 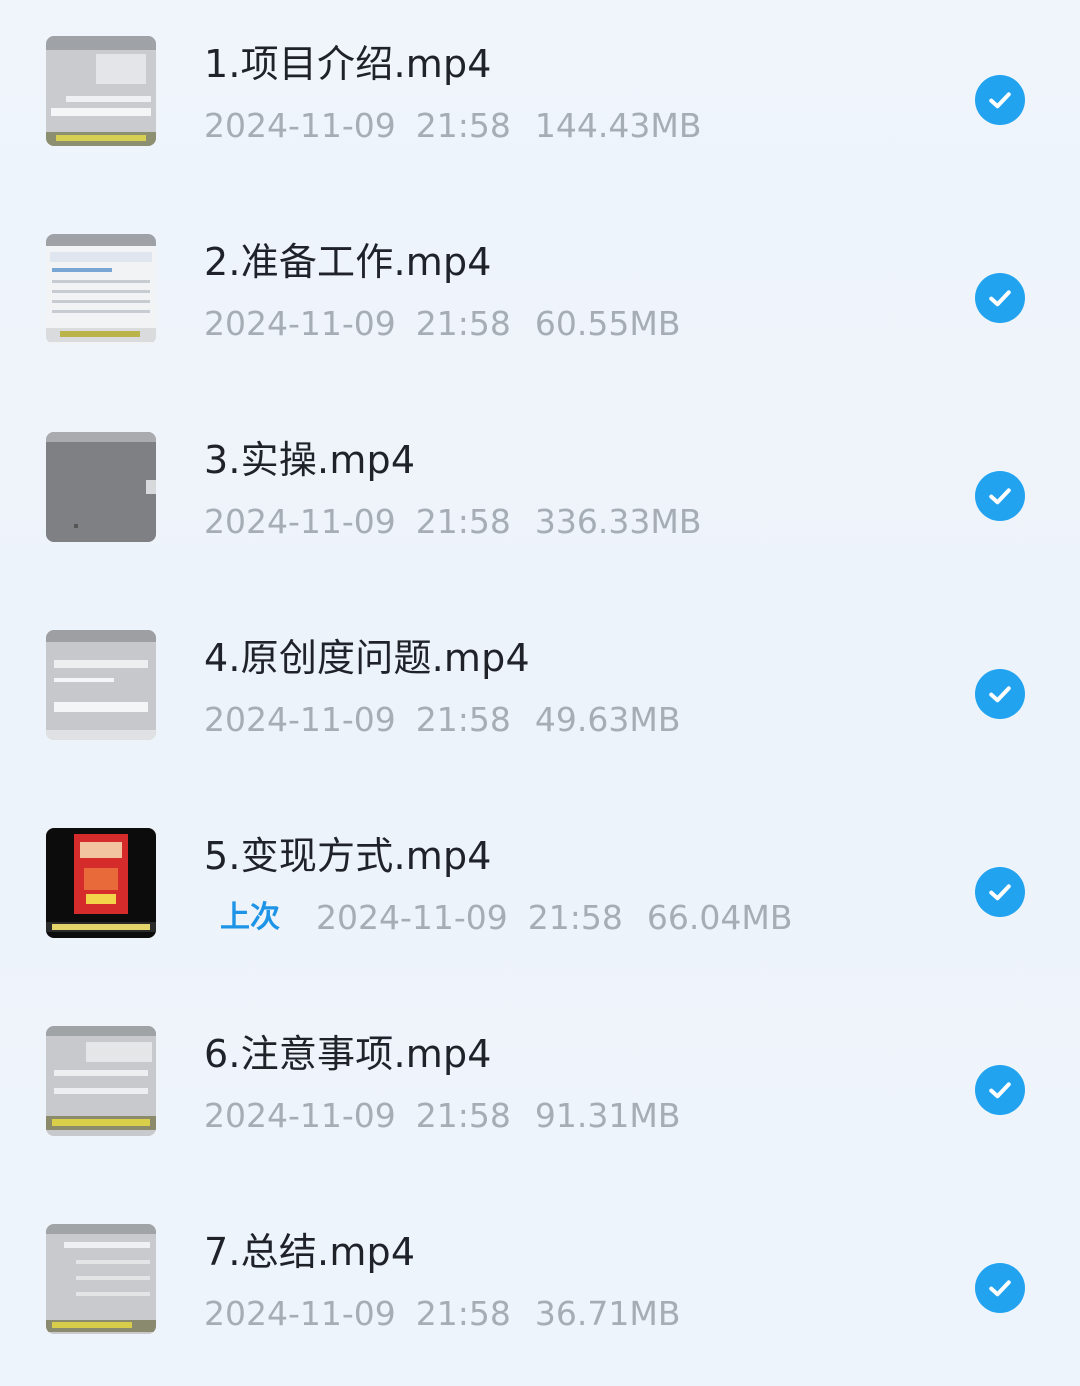 What do you see at coordinates (618, 125) in the screenshot?
I see `file-size: 144.43MB` at bounding box center [618, 125].